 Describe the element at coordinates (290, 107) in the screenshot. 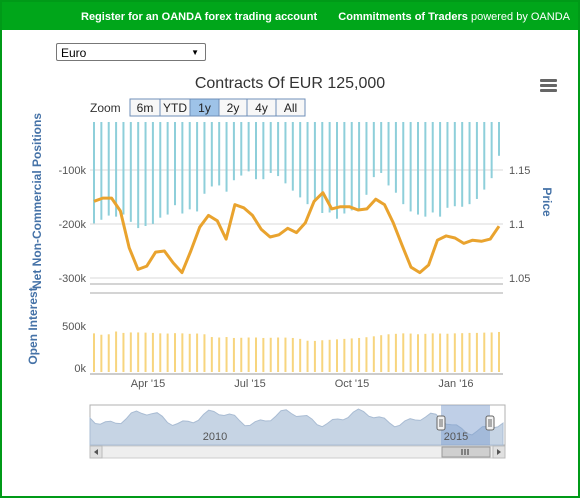

I see `zoom-button-all: All` at that location.